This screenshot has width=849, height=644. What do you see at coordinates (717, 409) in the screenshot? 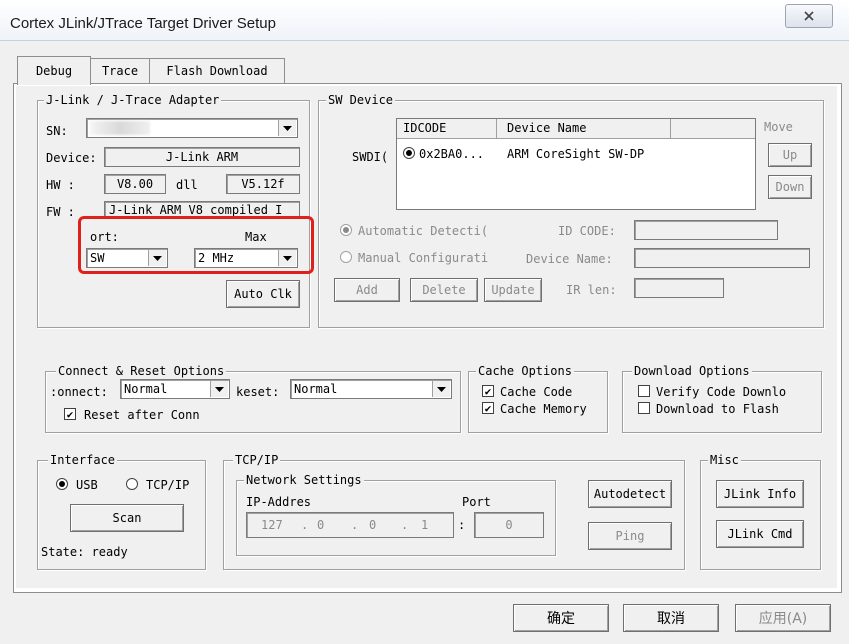
I see `download-to-flash-label: Download to Flash` at bounding box center [717, 409].